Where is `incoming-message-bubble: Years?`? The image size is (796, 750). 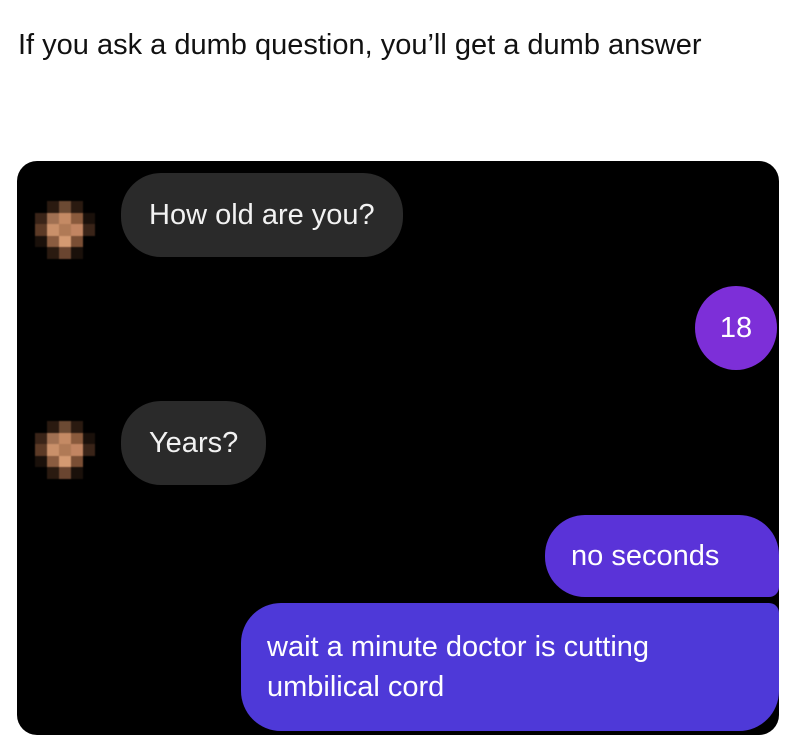
incoming-message-bubble: Years? is located at coordinates (194, 443).